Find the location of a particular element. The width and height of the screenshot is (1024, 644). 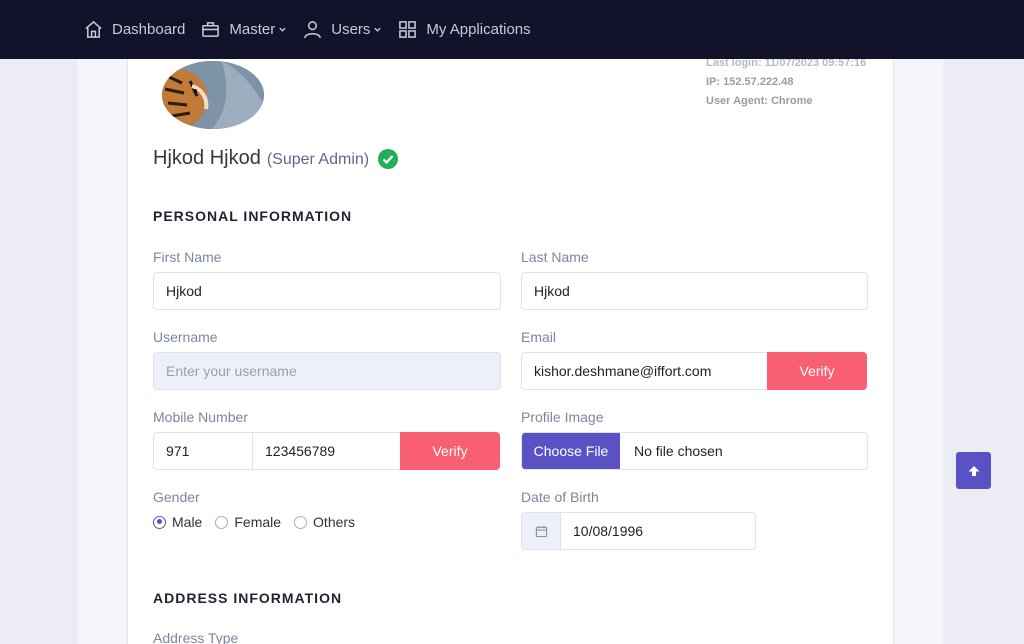

home-icon is located at coordinates (93, 29).